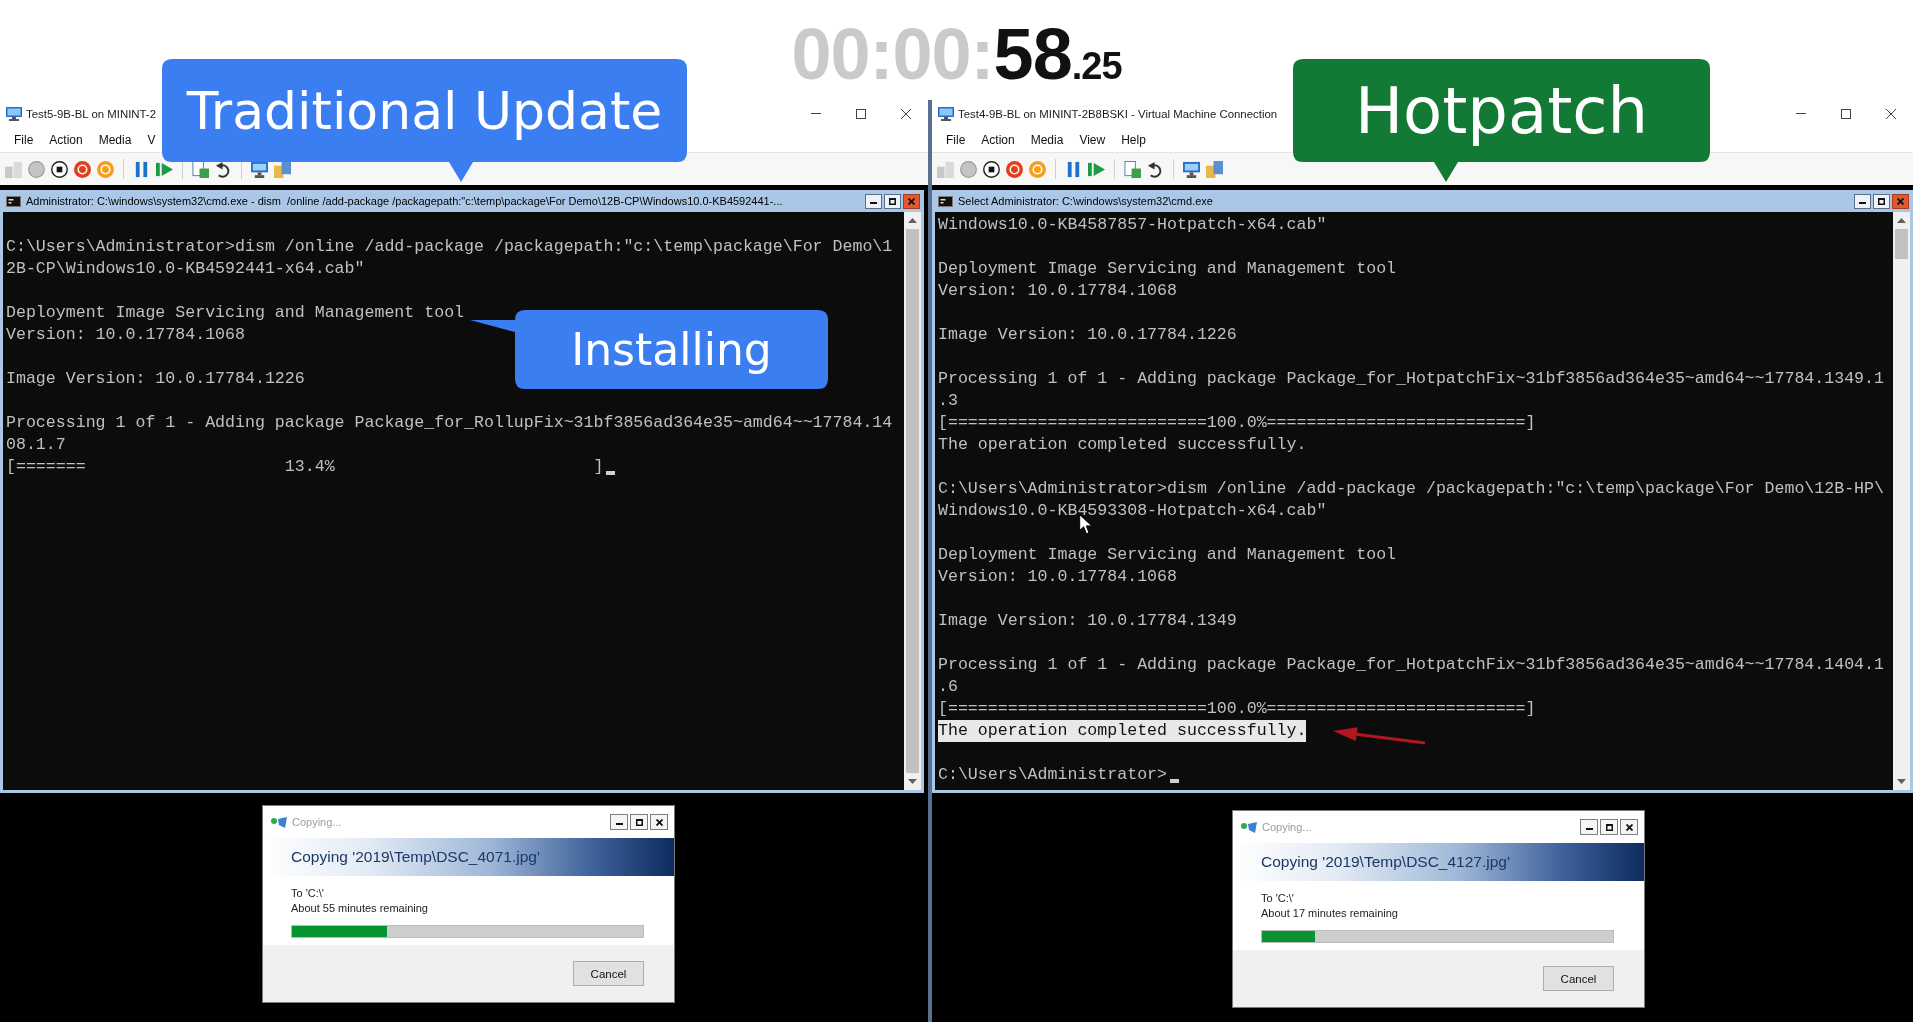  Describe the element at coordinates (305, 467) in the screenshot. I see `console-line: [======= 13.4% ]` at that location.